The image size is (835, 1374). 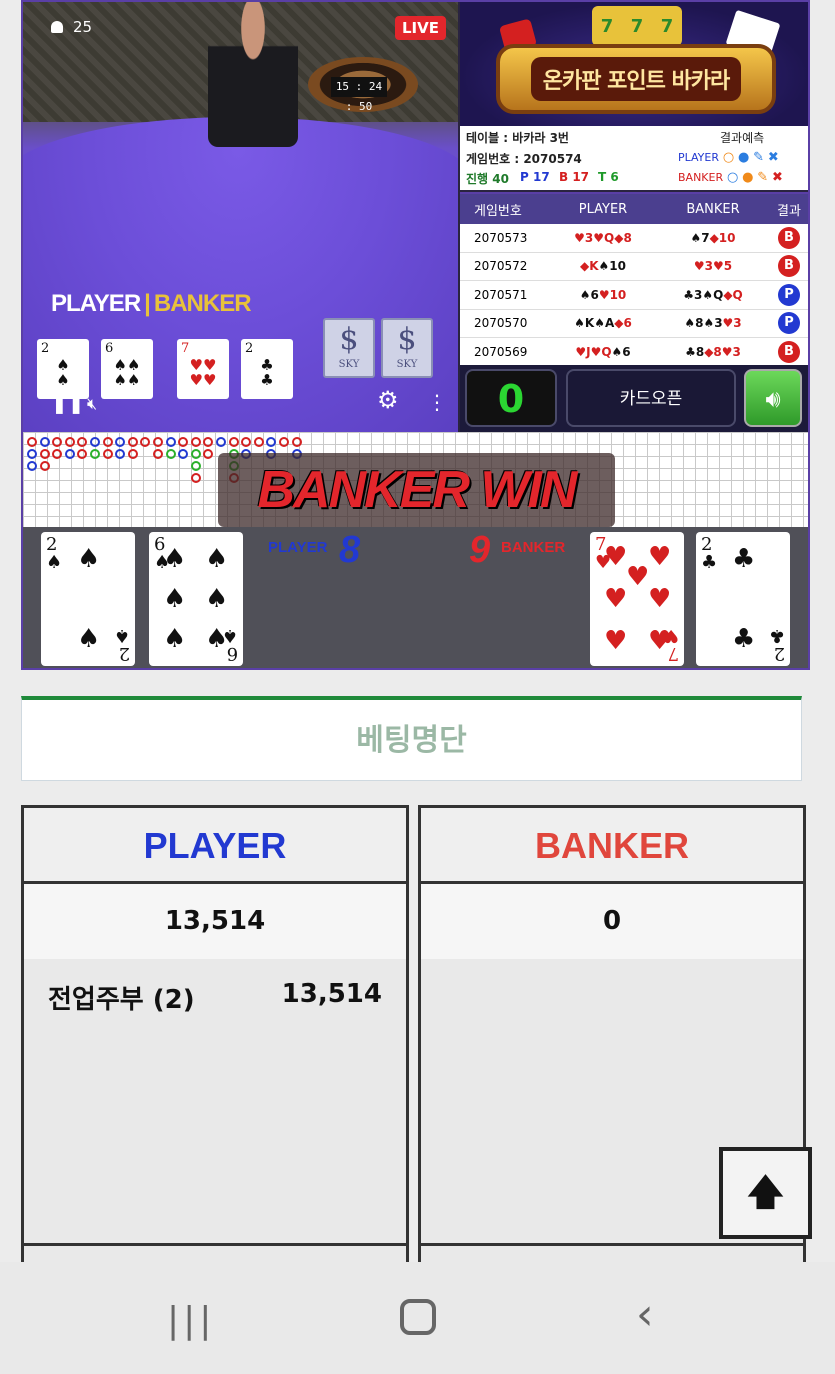 What do you see at coordinates (68, 402) in the screenshot?
I see `pause-icon: ❚❚` at bounding box center [68, 402].